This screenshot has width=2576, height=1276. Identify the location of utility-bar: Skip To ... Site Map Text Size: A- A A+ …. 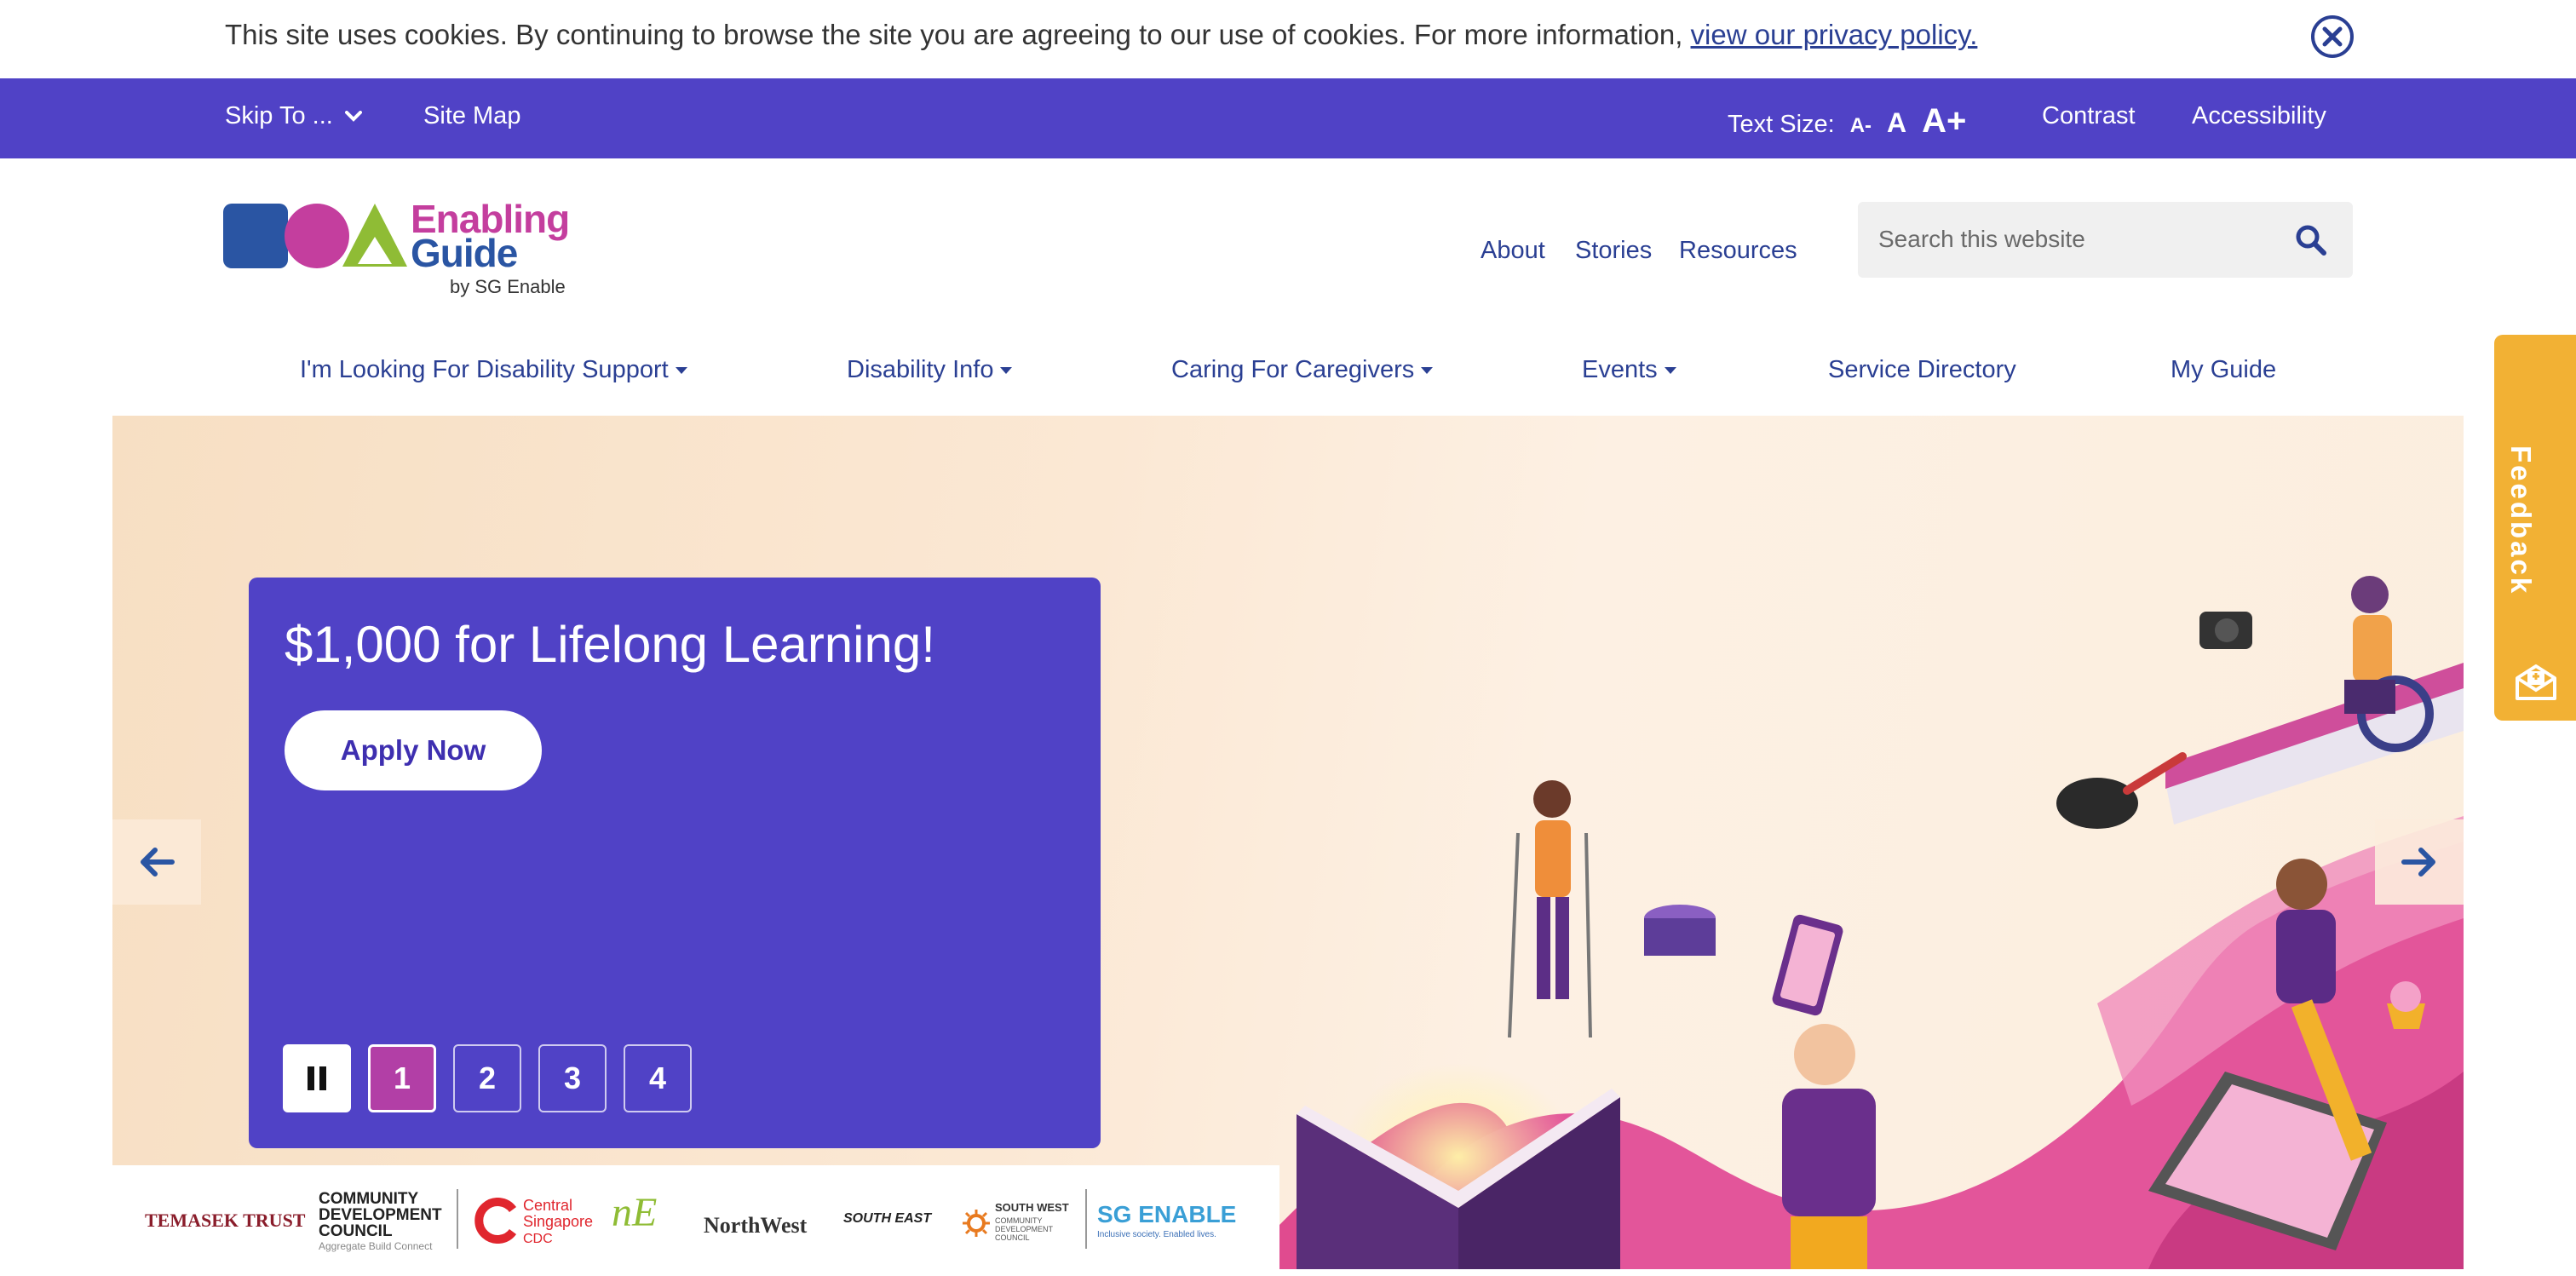
(1288, 118).